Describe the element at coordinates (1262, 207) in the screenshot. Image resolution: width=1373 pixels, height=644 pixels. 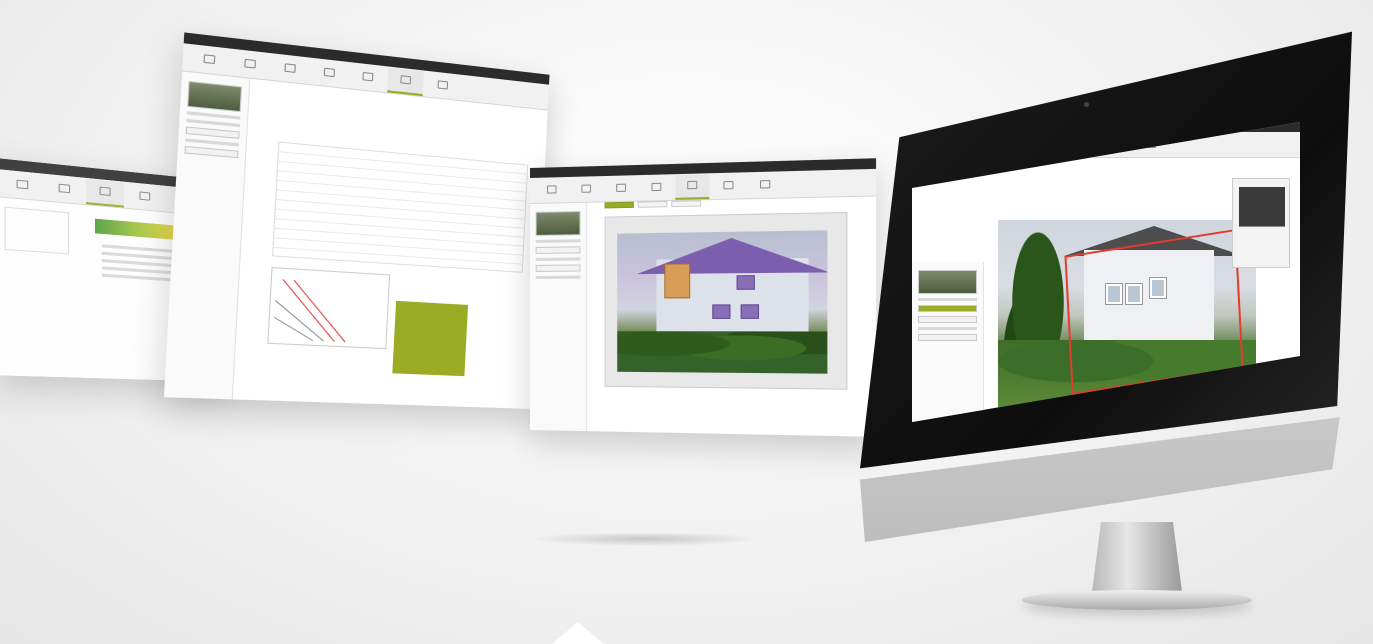
I see `solar-module-preview` at that location.